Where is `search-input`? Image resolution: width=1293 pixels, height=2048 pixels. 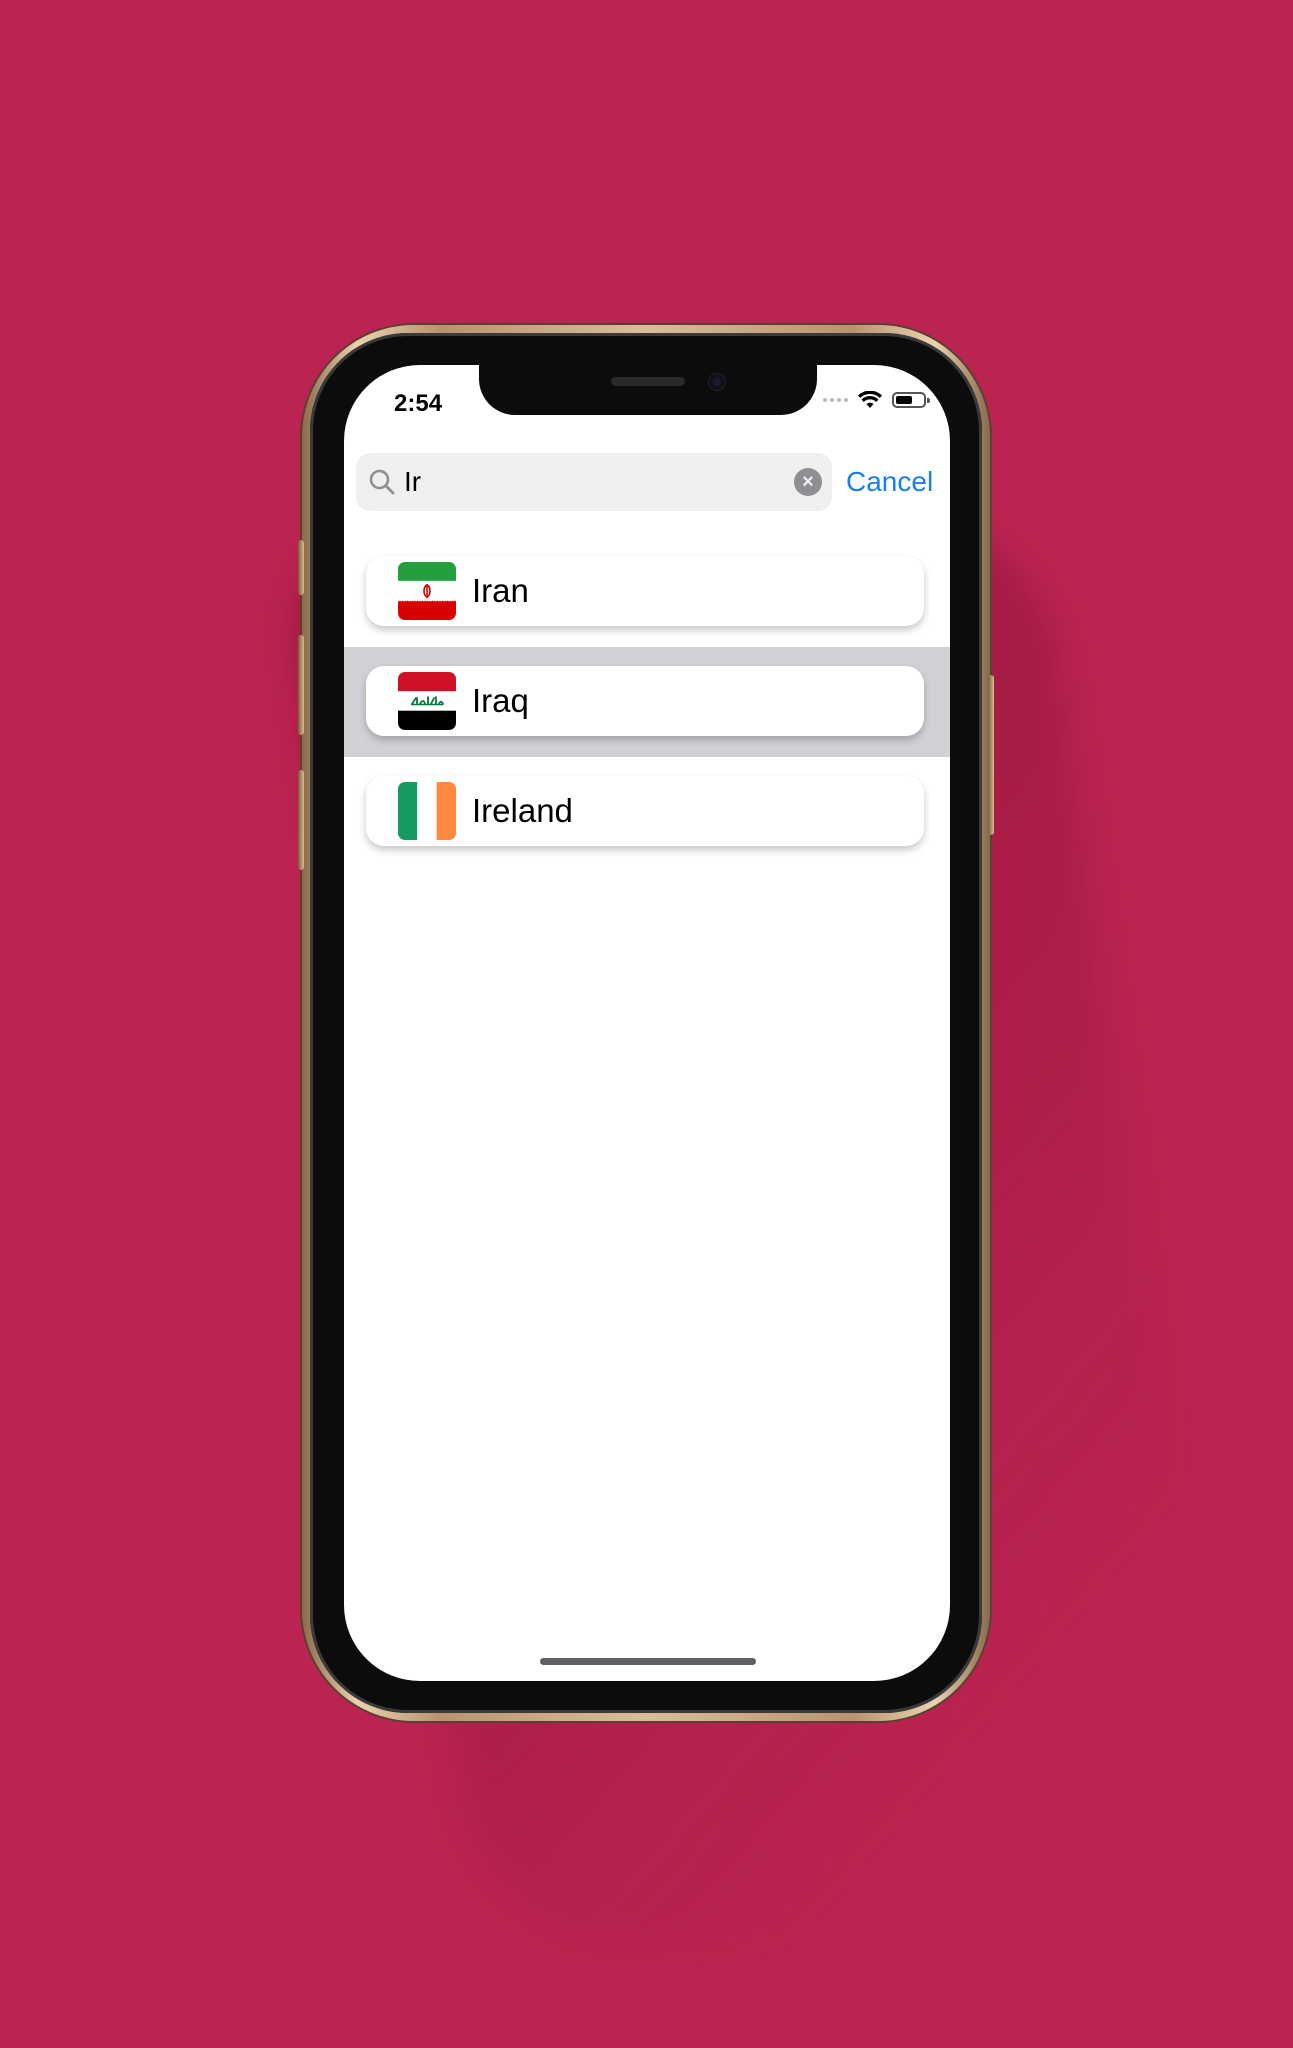
search-input is located at coordinates (584, 482).